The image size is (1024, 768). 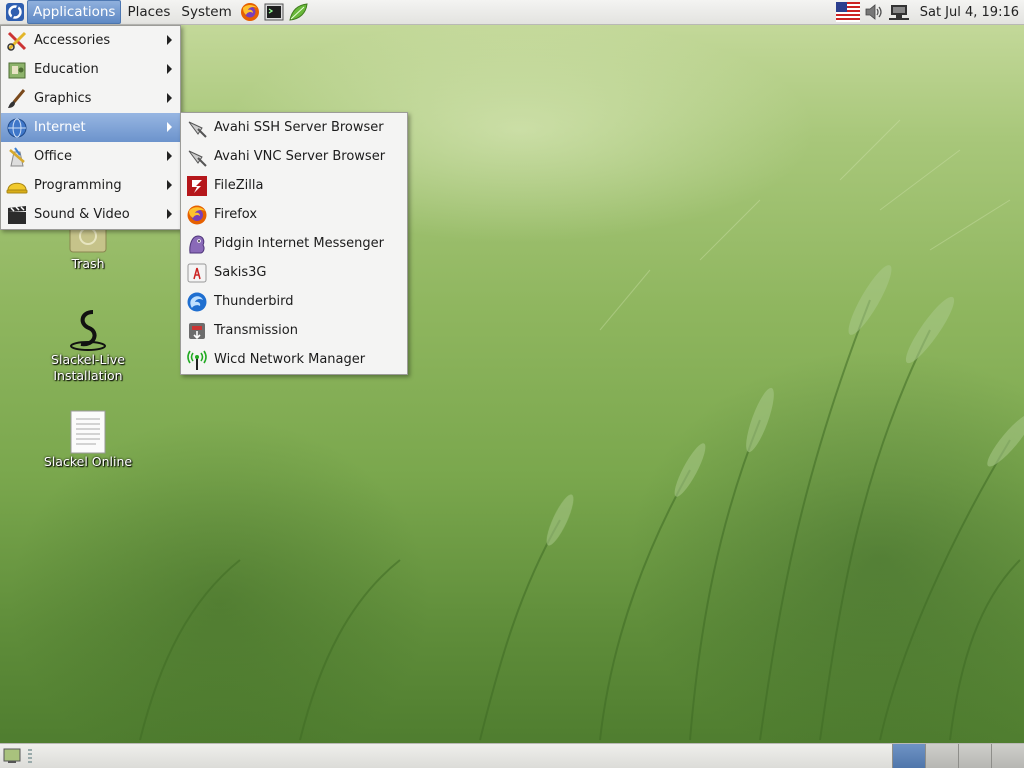 What do you see at coordinates (82, 214) in the screenshot?
I see `menu-item-label: Sound & Video` at bounding box center [82, 214].